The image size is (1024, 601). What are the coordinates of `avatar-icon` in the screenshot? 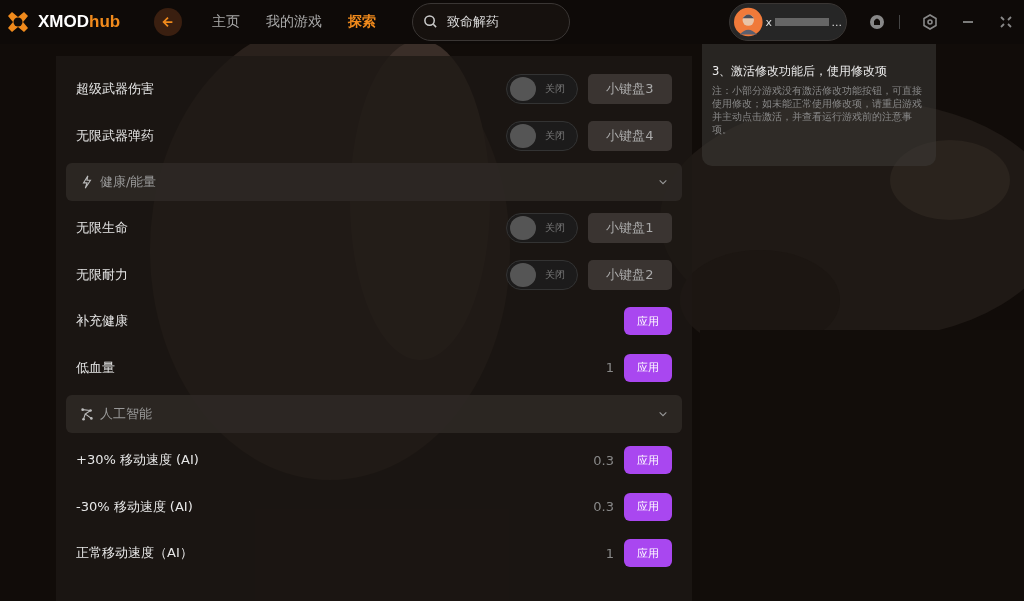 It's located at (748, 22).